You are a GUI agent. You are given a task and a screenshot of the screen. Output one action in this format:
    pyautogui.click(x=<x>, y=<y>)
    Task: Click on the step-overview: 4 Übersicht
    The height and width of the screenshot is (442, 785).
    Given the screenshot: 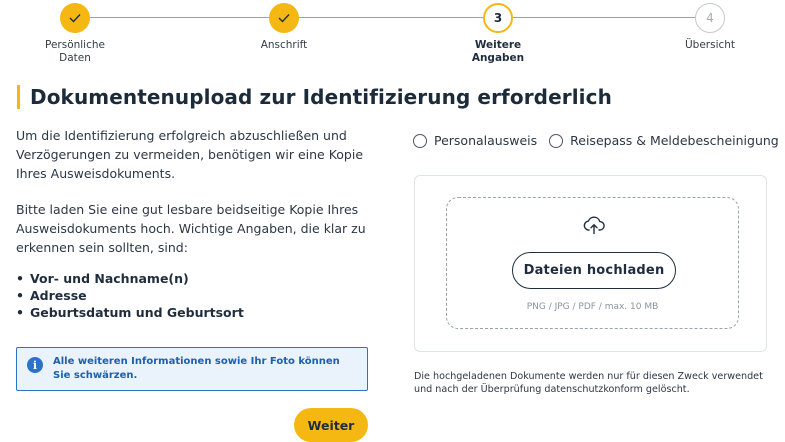 What is the action you would take?
    pyautogui.click(x=710, y=27)
    